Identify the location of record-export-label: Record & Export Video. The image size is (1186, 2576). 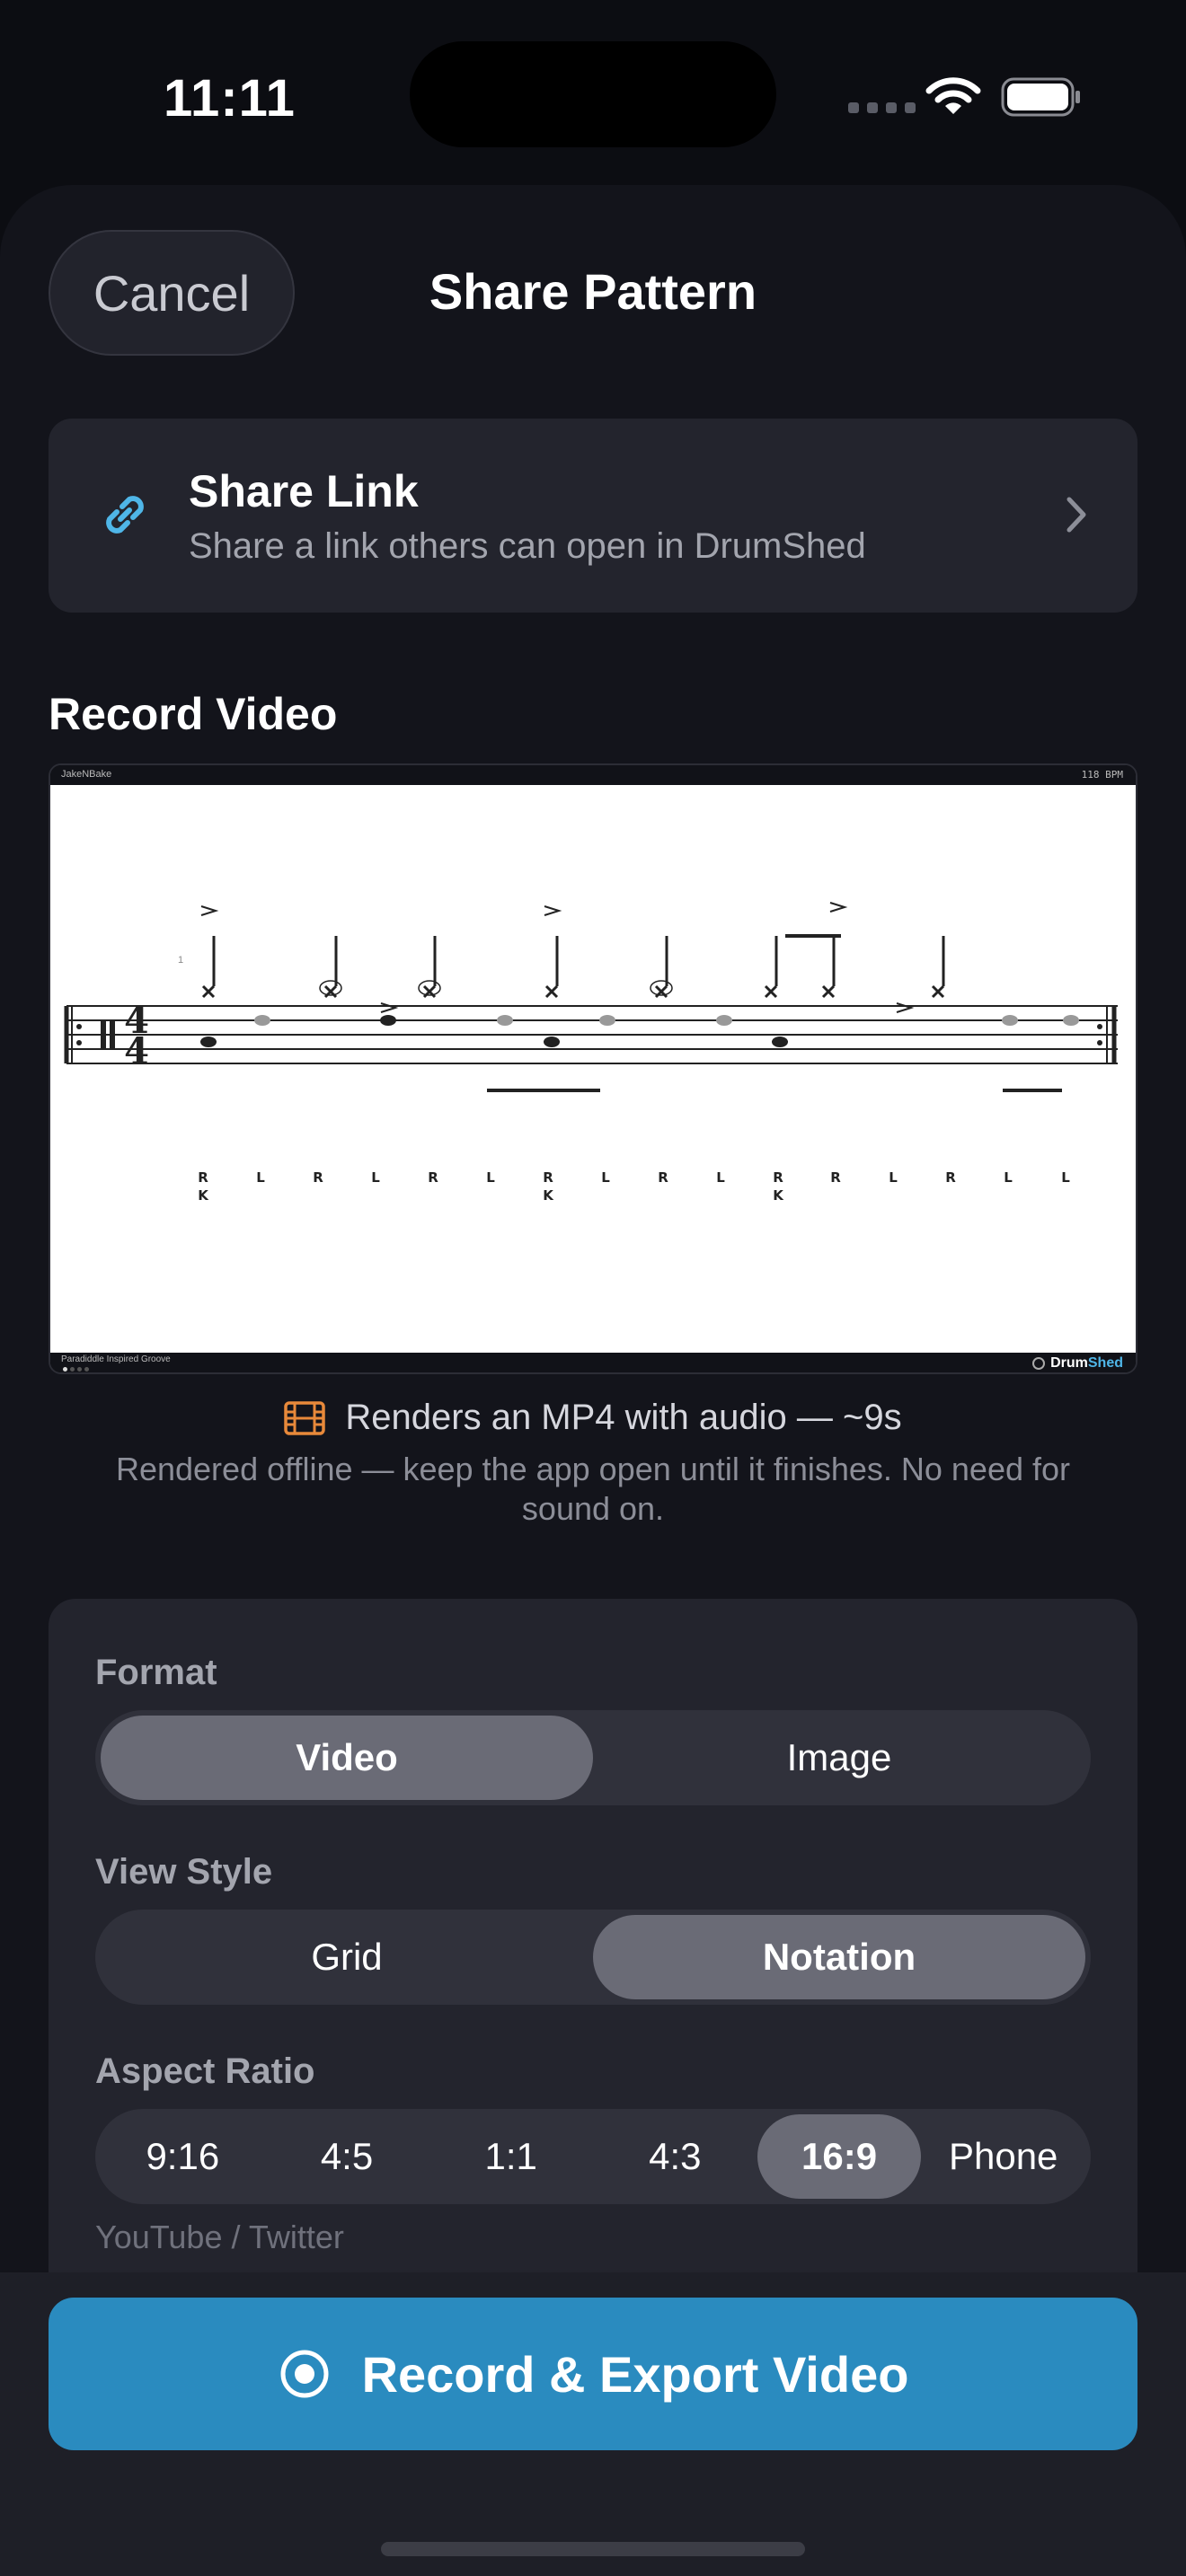
(635, 2374).